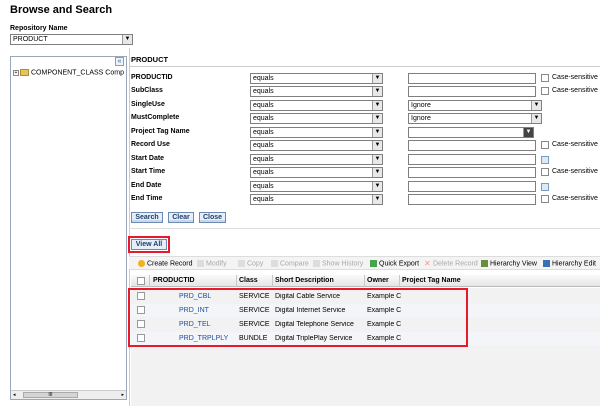 The height and width of the screenshot is (406, 600). I want to click on criteria-label: SingleUse, so click(148, 104).